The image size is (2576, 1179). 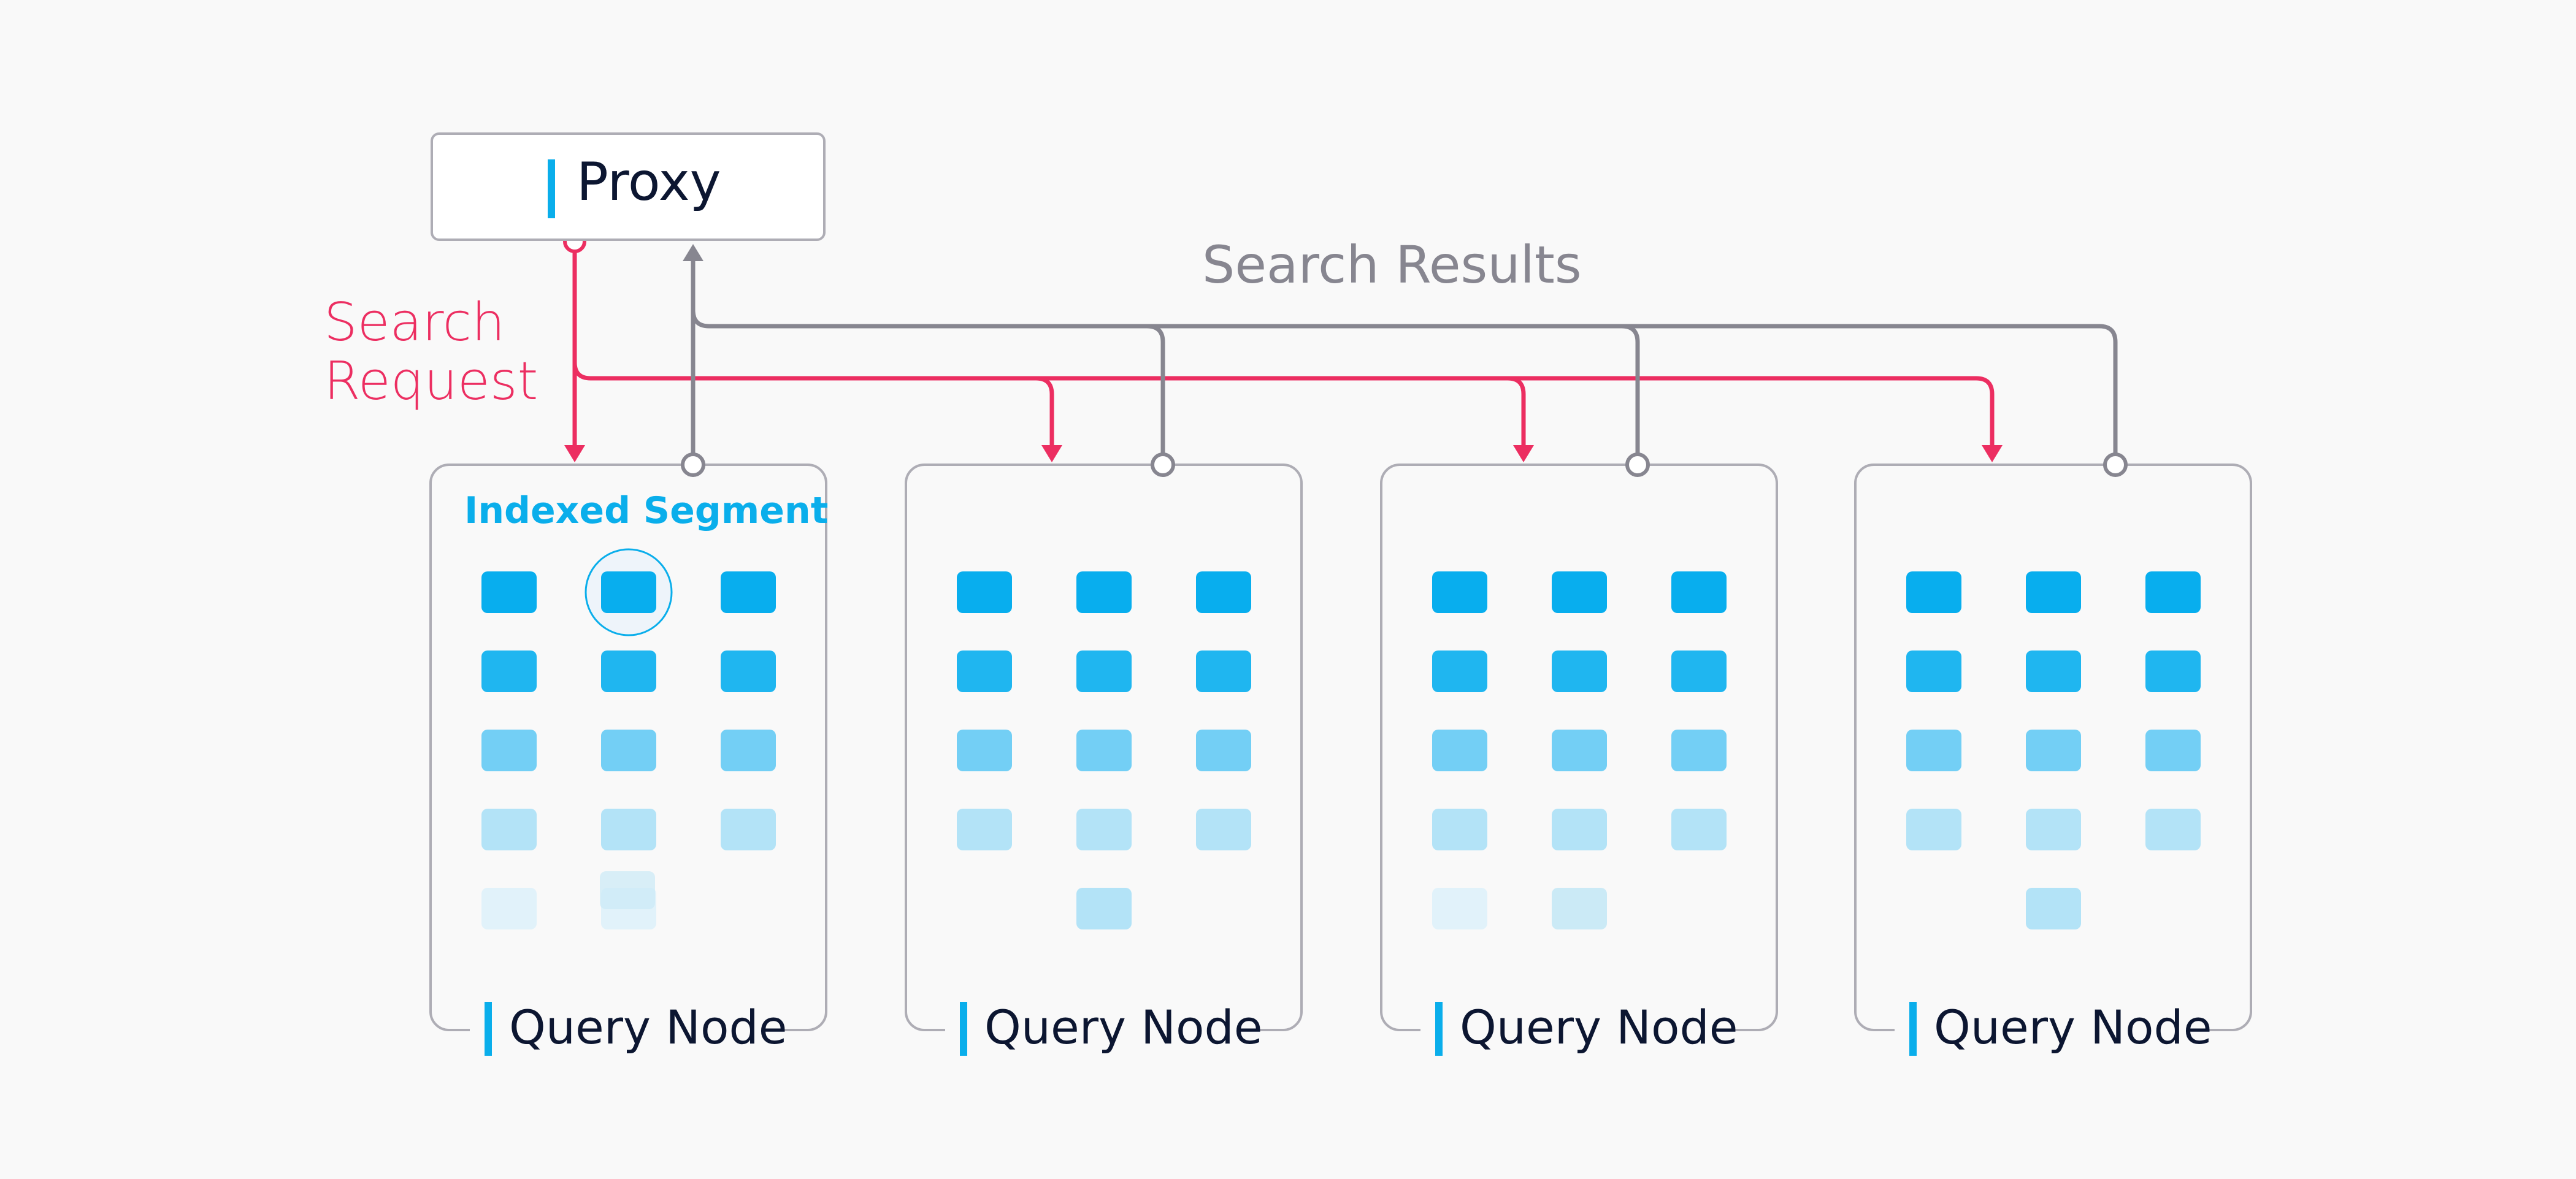 What do you see at coordinates (646, 511) in the screenshot?
I see `indexed-segment-label: Indexed Segment` at bounding box center [646, 511].